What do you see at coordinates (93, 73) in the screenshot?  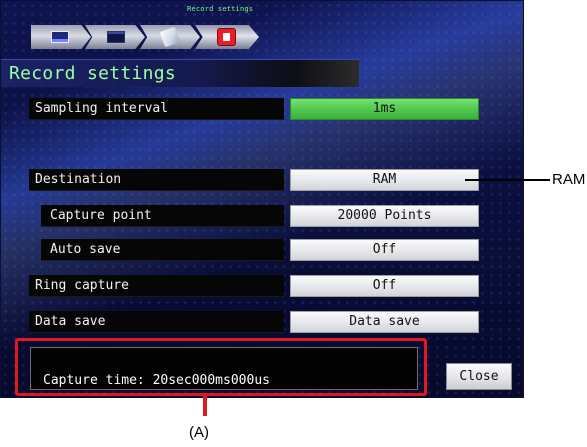 I see `page-title: Record settings` at bounding box center [93, 73].